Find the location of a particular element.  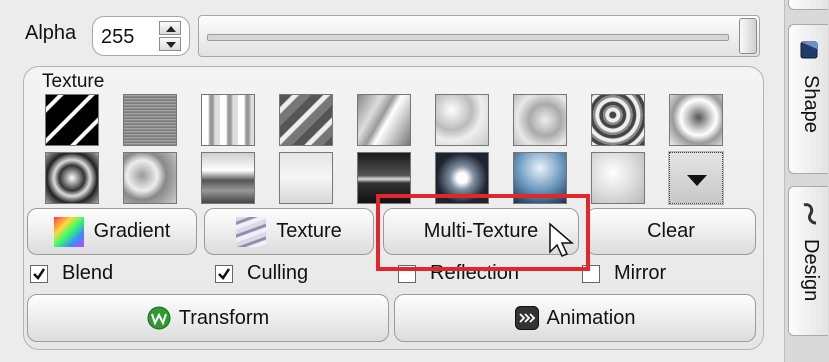

alpha-spinbox: 255 is located at coordinates (141, 36).